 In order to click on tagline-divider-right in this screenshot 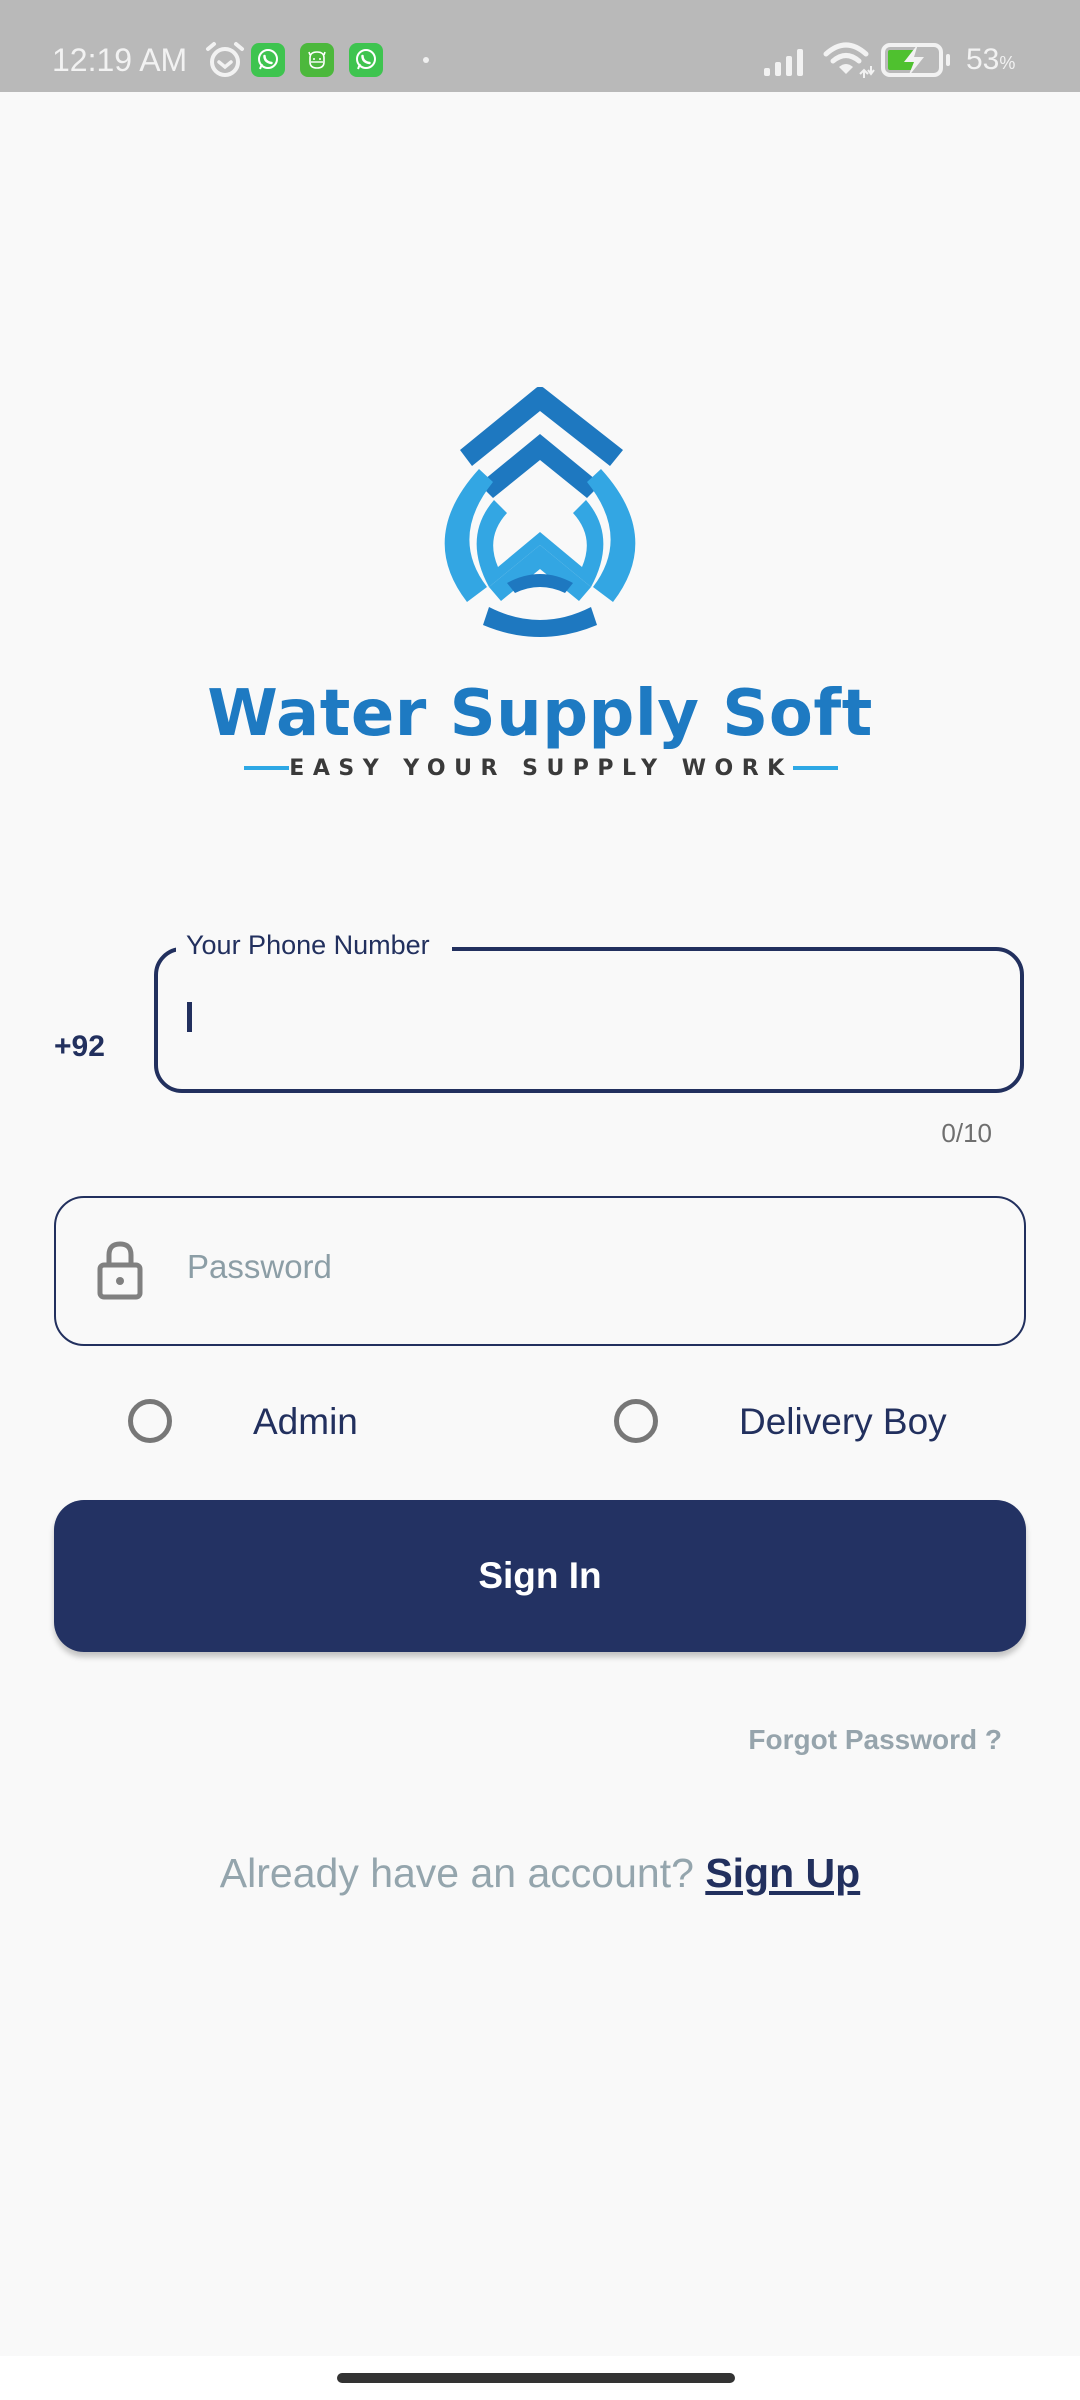, I will do `click(815, 768)`.